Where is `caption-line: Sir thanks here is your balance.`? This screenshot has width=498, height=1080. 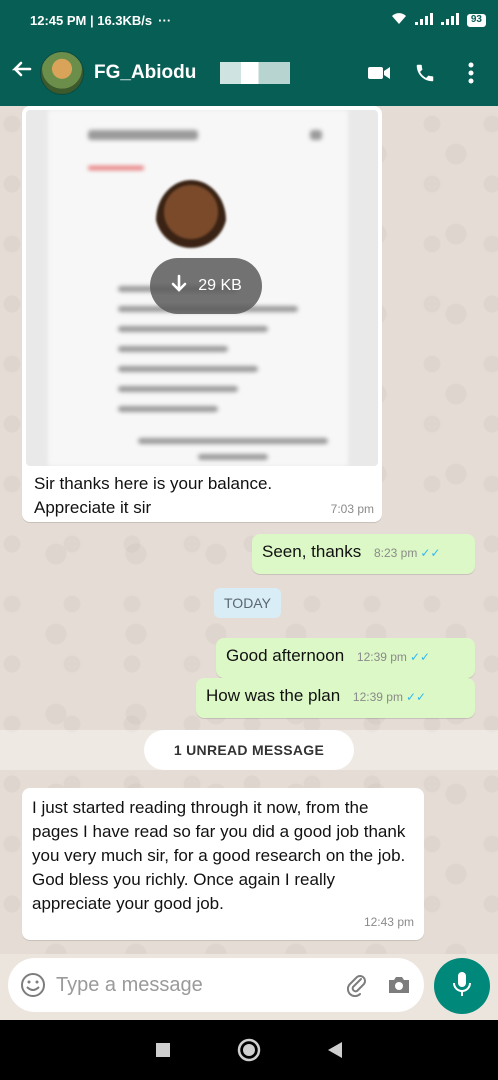
caption-line: Sir thanks here is your balance. is located at coordinates (153, 483).